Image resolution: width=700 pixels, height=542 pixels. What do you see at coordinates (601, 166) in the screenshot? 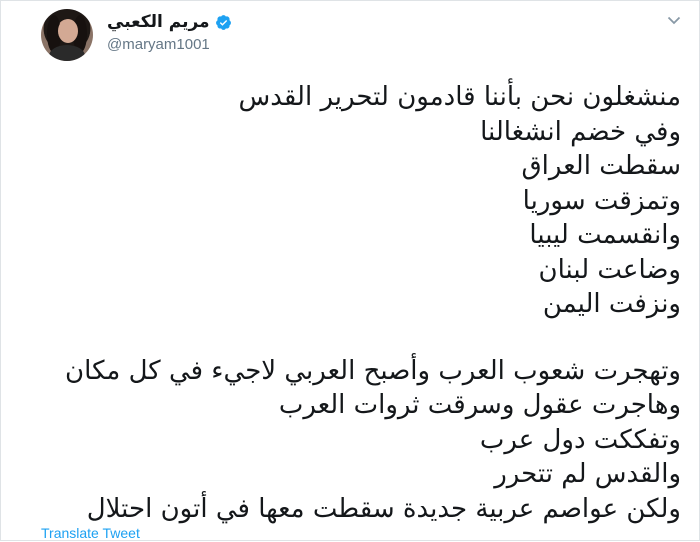
I see `tweet-line: سقطت العراق` at bounding box center [601, 166].